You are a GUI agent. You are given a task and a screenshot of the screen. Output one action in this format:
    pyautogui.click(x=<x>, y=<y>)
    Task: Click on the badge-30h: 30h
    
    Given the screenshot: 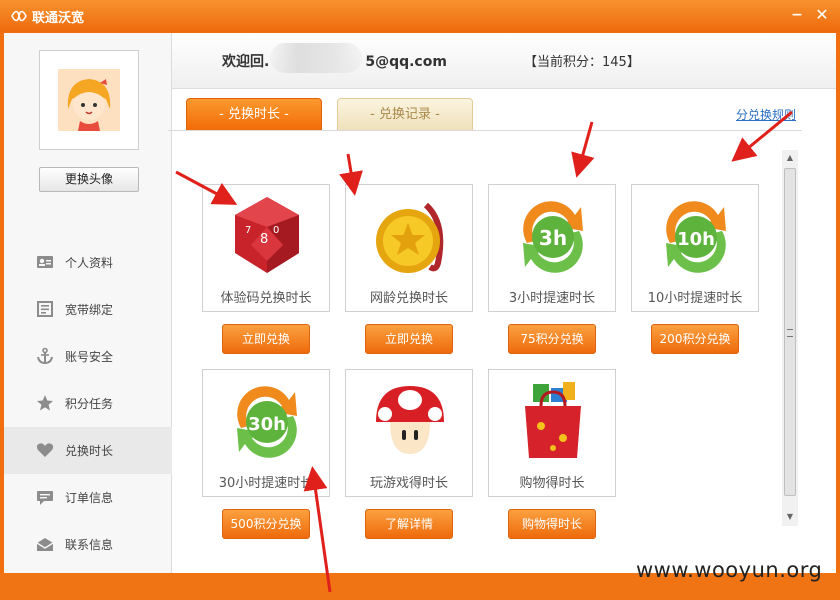 What is the action you would take?
    pyautogui.click(x=267, y=424)
    